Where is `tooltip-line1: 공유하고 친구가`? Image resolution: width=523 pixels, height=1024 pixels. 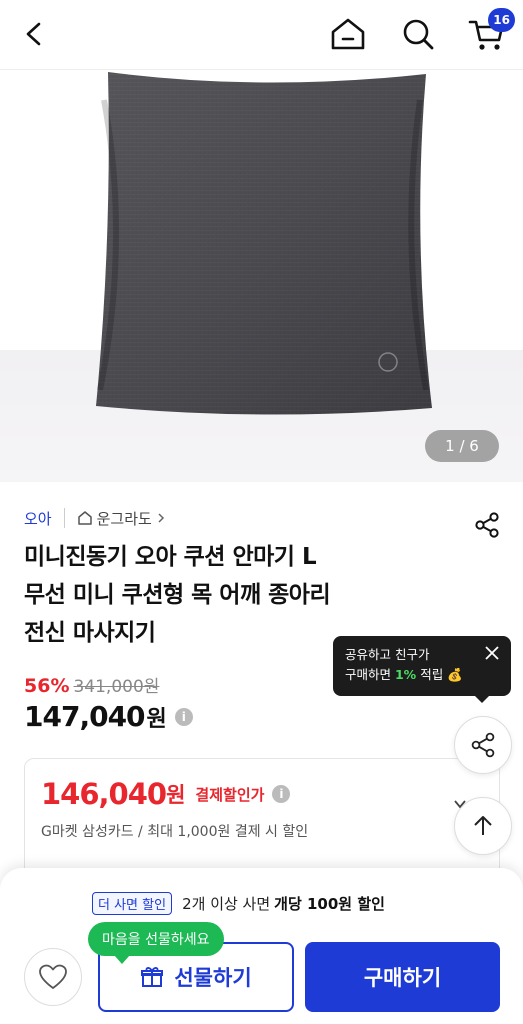 tooltip-line1: 공유하고 친구가 is located at coordinates (387, 654).